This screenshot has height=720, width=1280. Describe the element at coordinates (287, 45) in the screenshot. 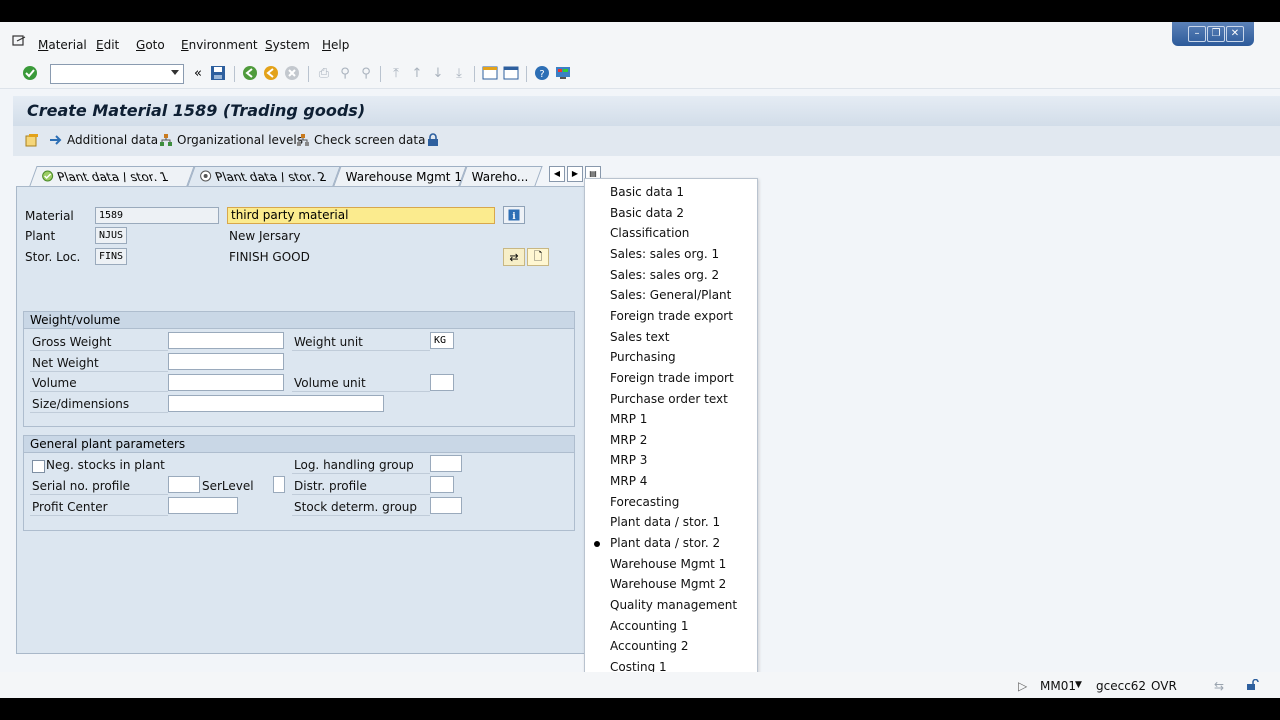

I see `menu-system: System` at that location.